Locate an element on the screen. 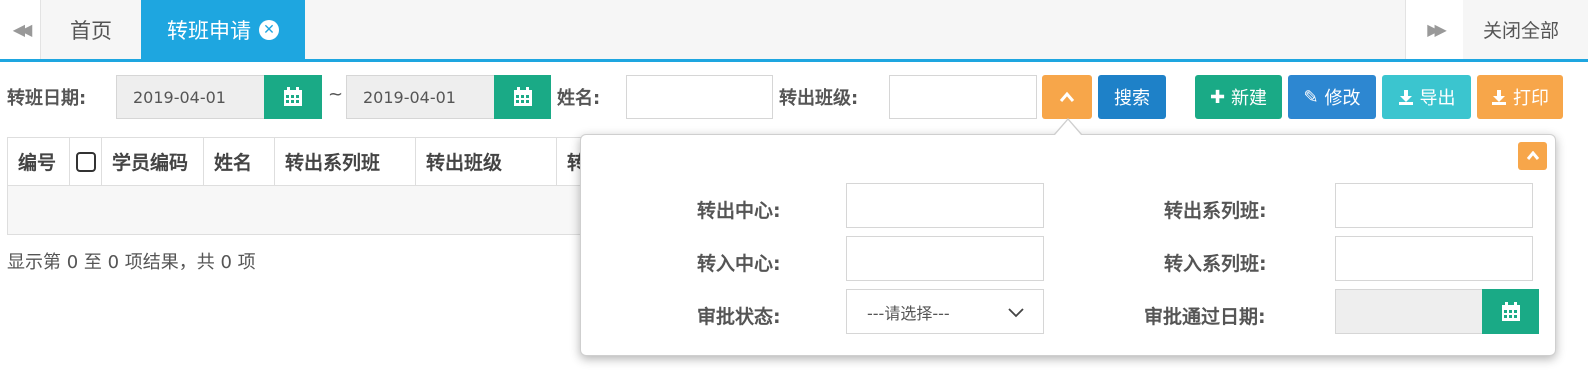  date-to-calendar-button is located at coordinates (522, 97).